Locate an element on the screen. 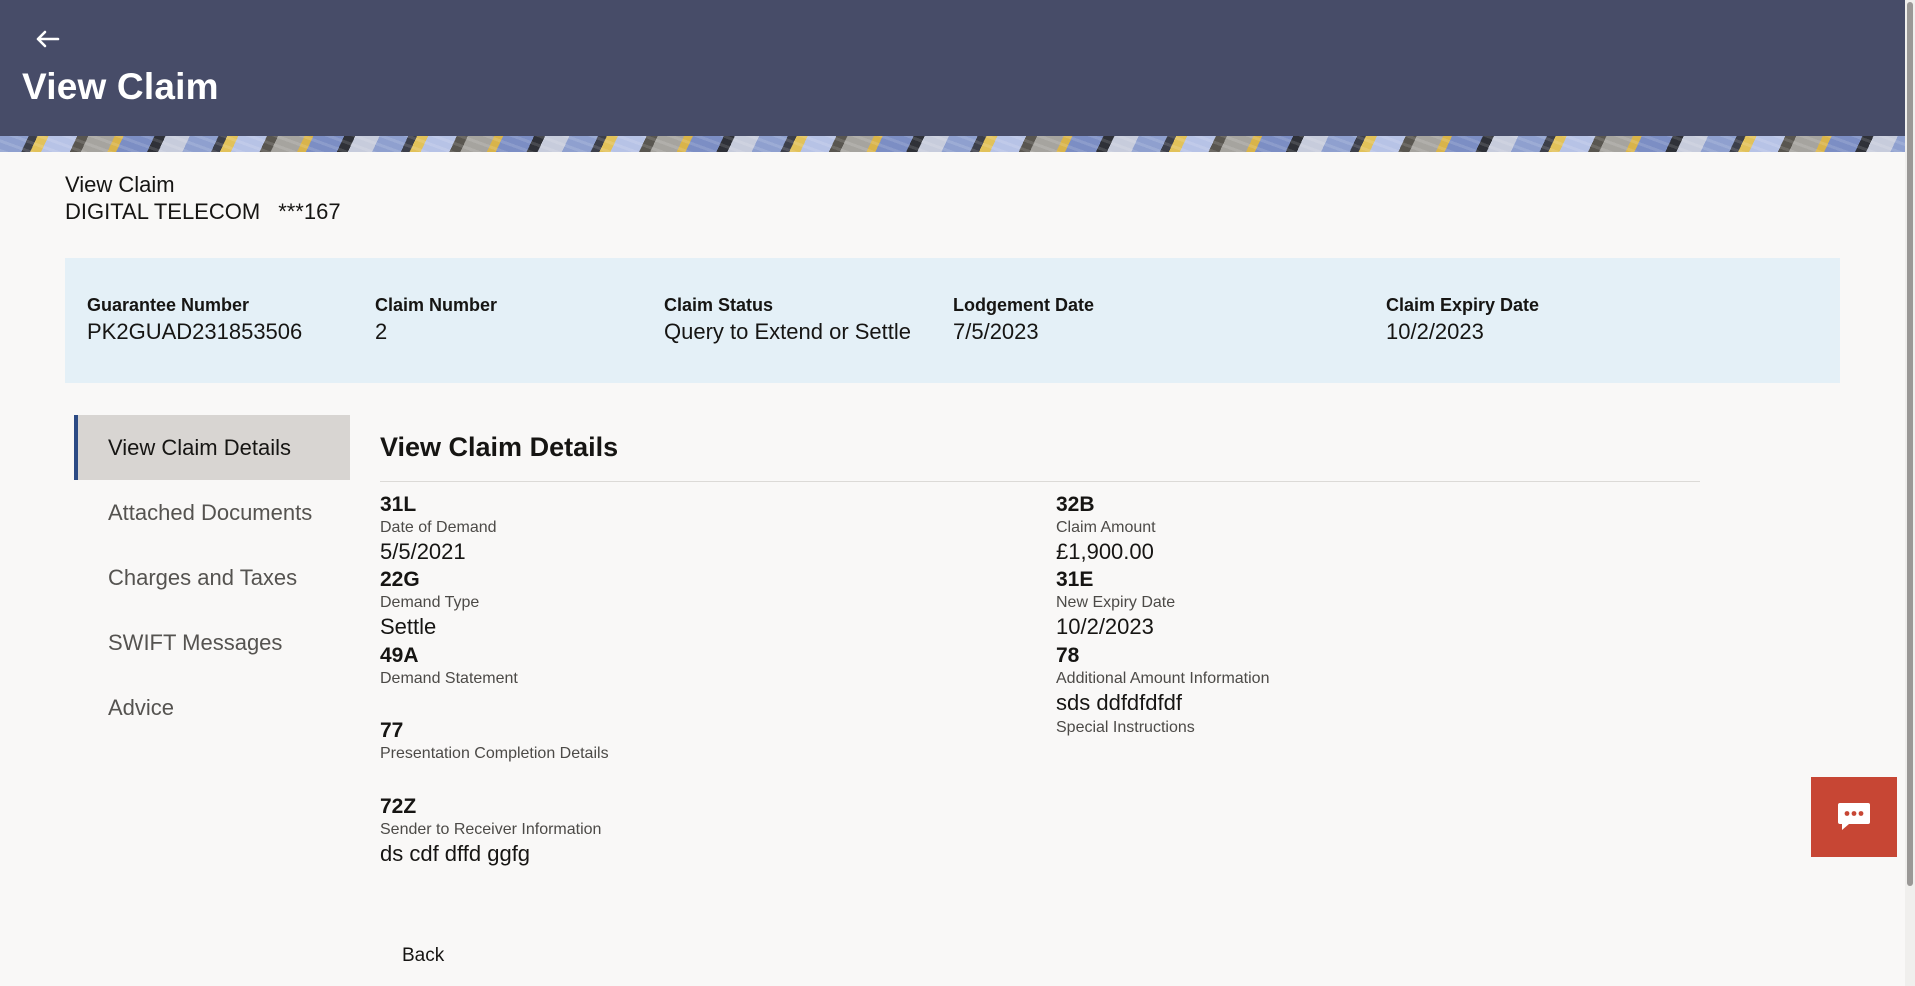 This screenshot has width=1915, height=986. vertical-scrollbar is located at coordinates (1910, 493).